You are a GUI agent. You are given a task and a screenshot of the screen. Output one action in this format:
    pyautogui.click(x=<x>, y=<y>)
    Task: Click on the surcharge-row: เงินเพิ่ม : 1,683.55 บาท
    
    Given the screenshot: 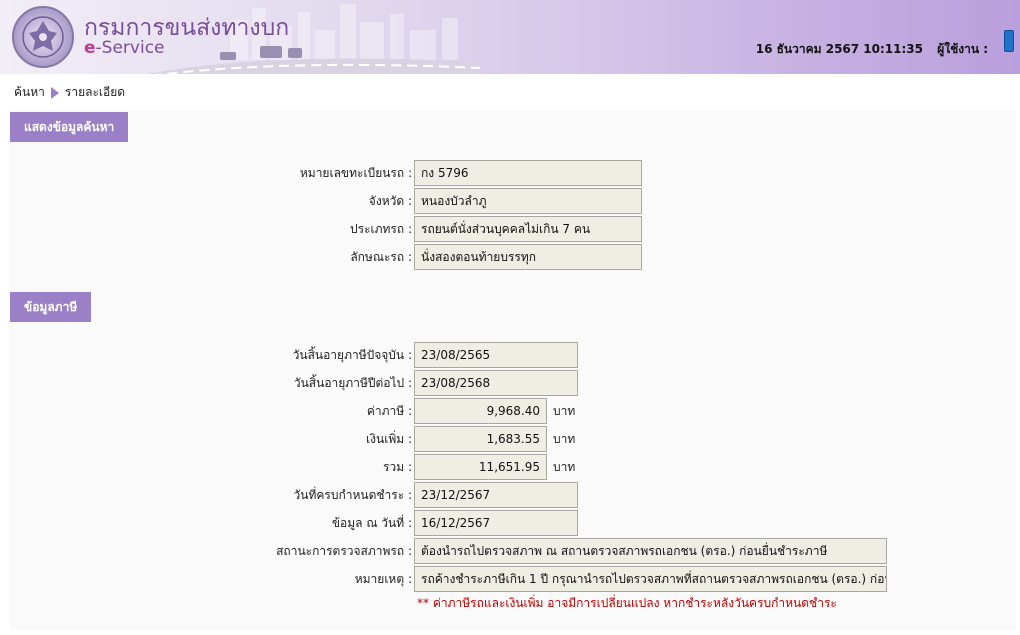 What is the action you would take?
    pyautogui.click(x=412, y=439)
    